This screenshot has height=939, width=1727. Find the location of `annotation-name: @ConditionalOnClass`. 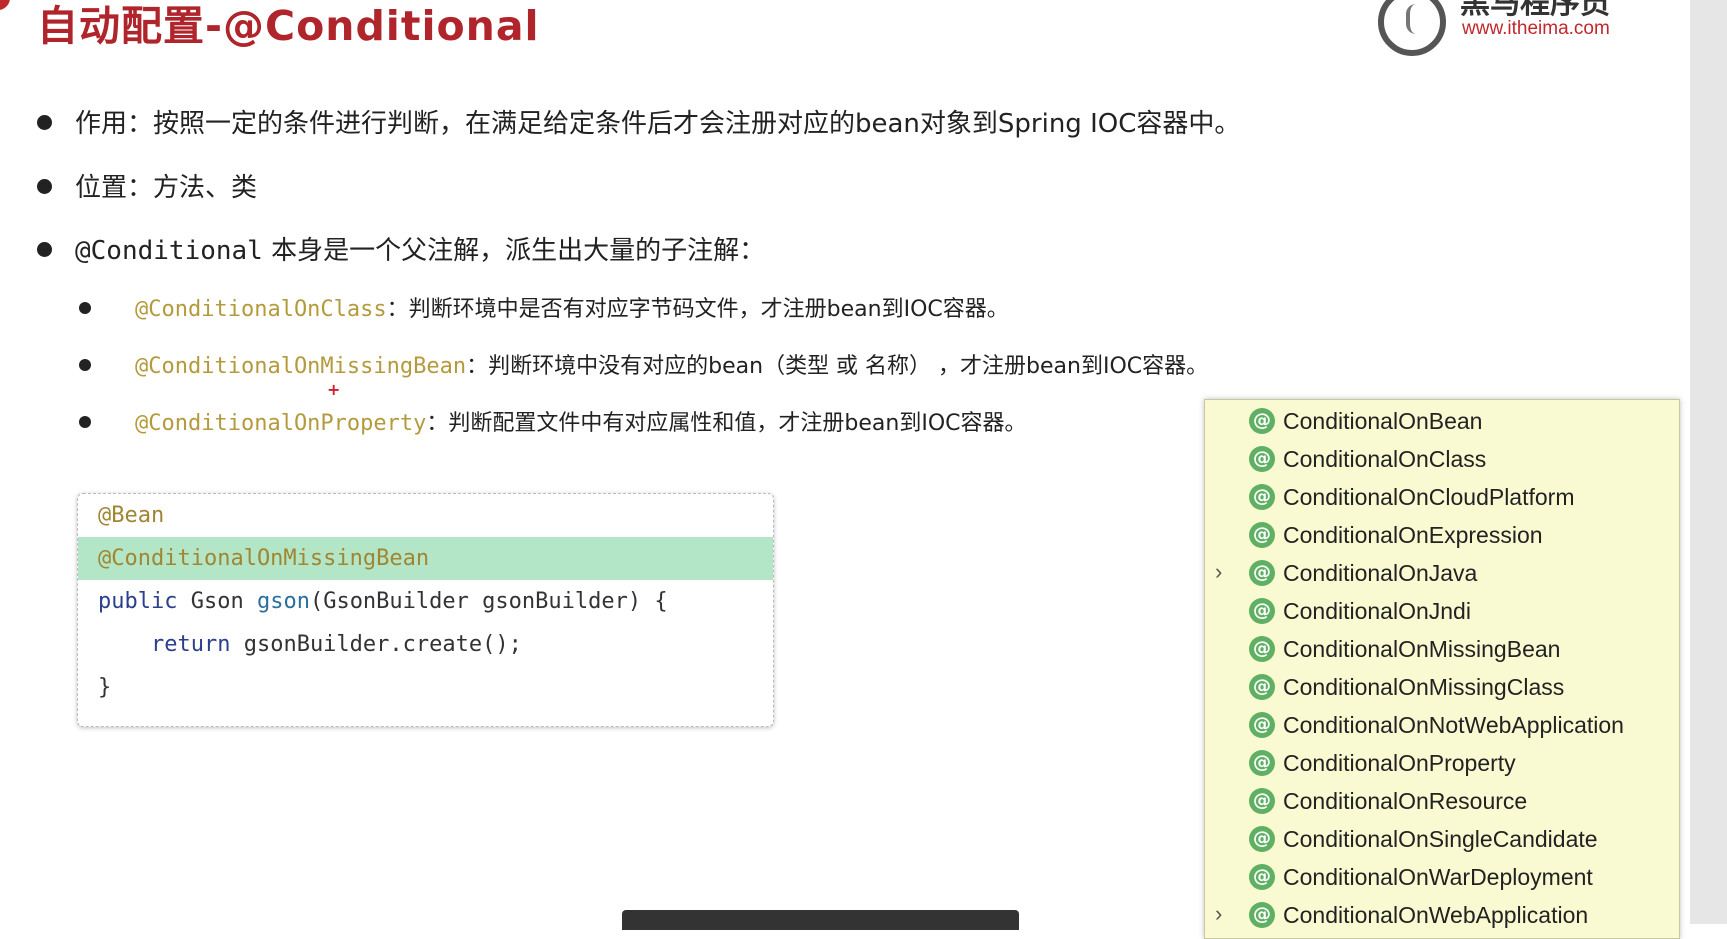

annotation-name: @ConditionalOnClass is located at coordinates (261, 309).